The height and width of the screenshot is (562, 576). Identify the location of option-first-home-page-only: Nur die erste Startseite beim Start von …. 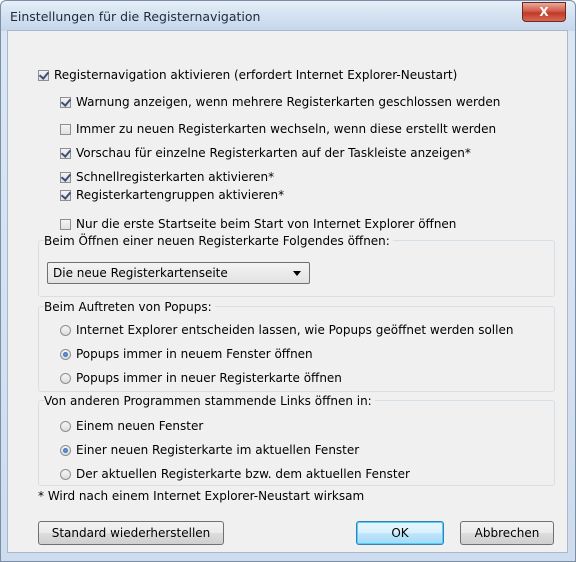
(258, 224).